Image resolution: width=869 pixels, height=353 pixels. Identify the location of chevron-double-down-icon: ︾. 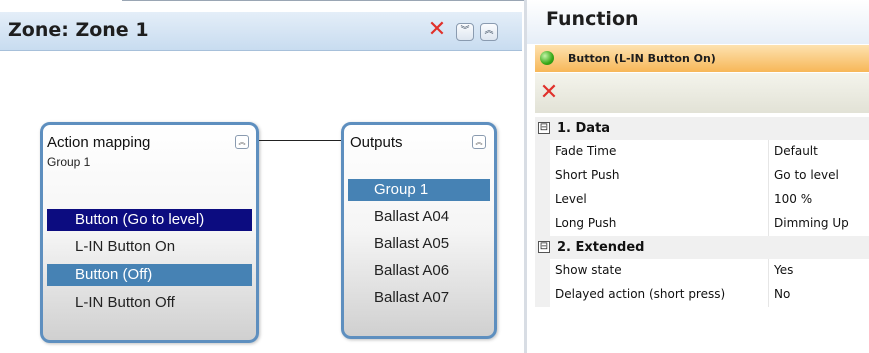
(465, 32).